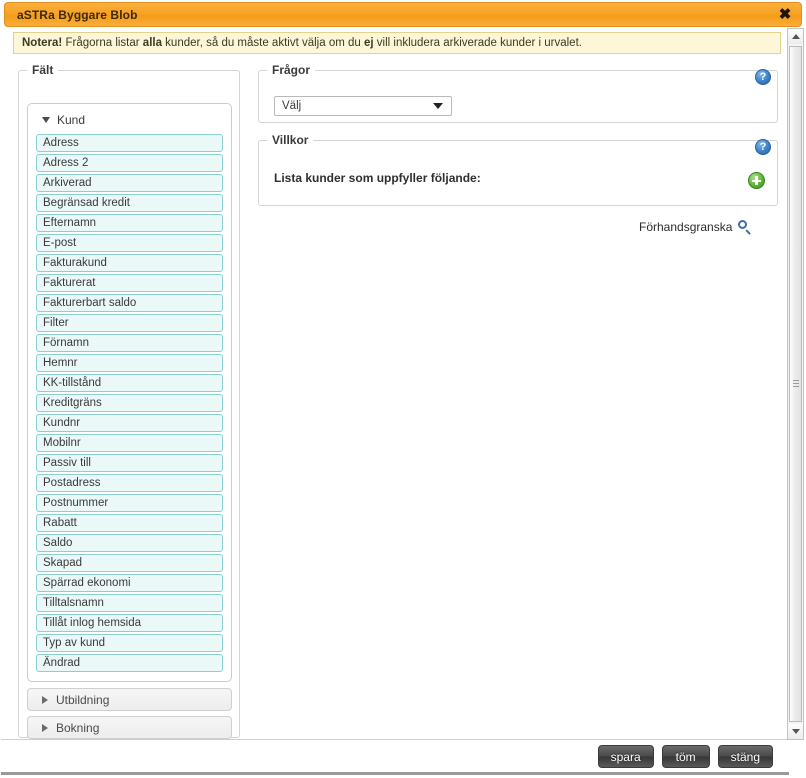 The image size is (806, 778). Describe the element at coordinates (129, 383) in the screenshot. I see `field-item: KK-tillstånd` at that location.